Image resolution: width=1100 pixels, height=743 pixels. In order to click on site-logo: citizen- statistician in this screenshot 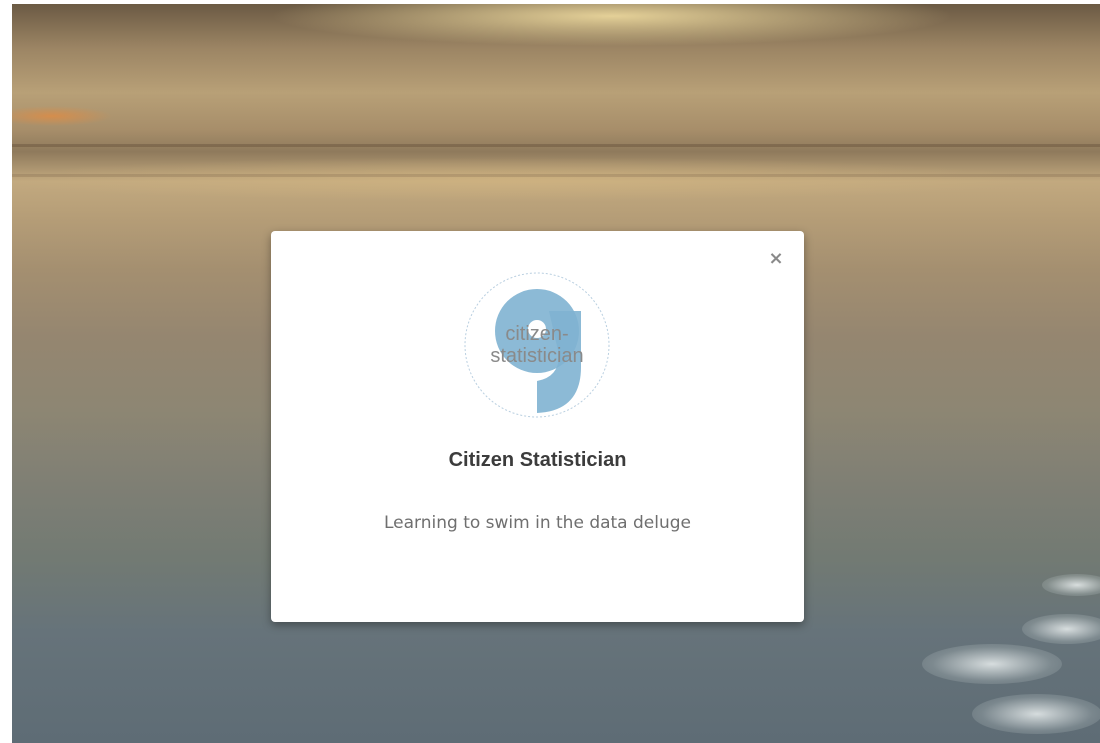, I will do `click(537, 345)`.